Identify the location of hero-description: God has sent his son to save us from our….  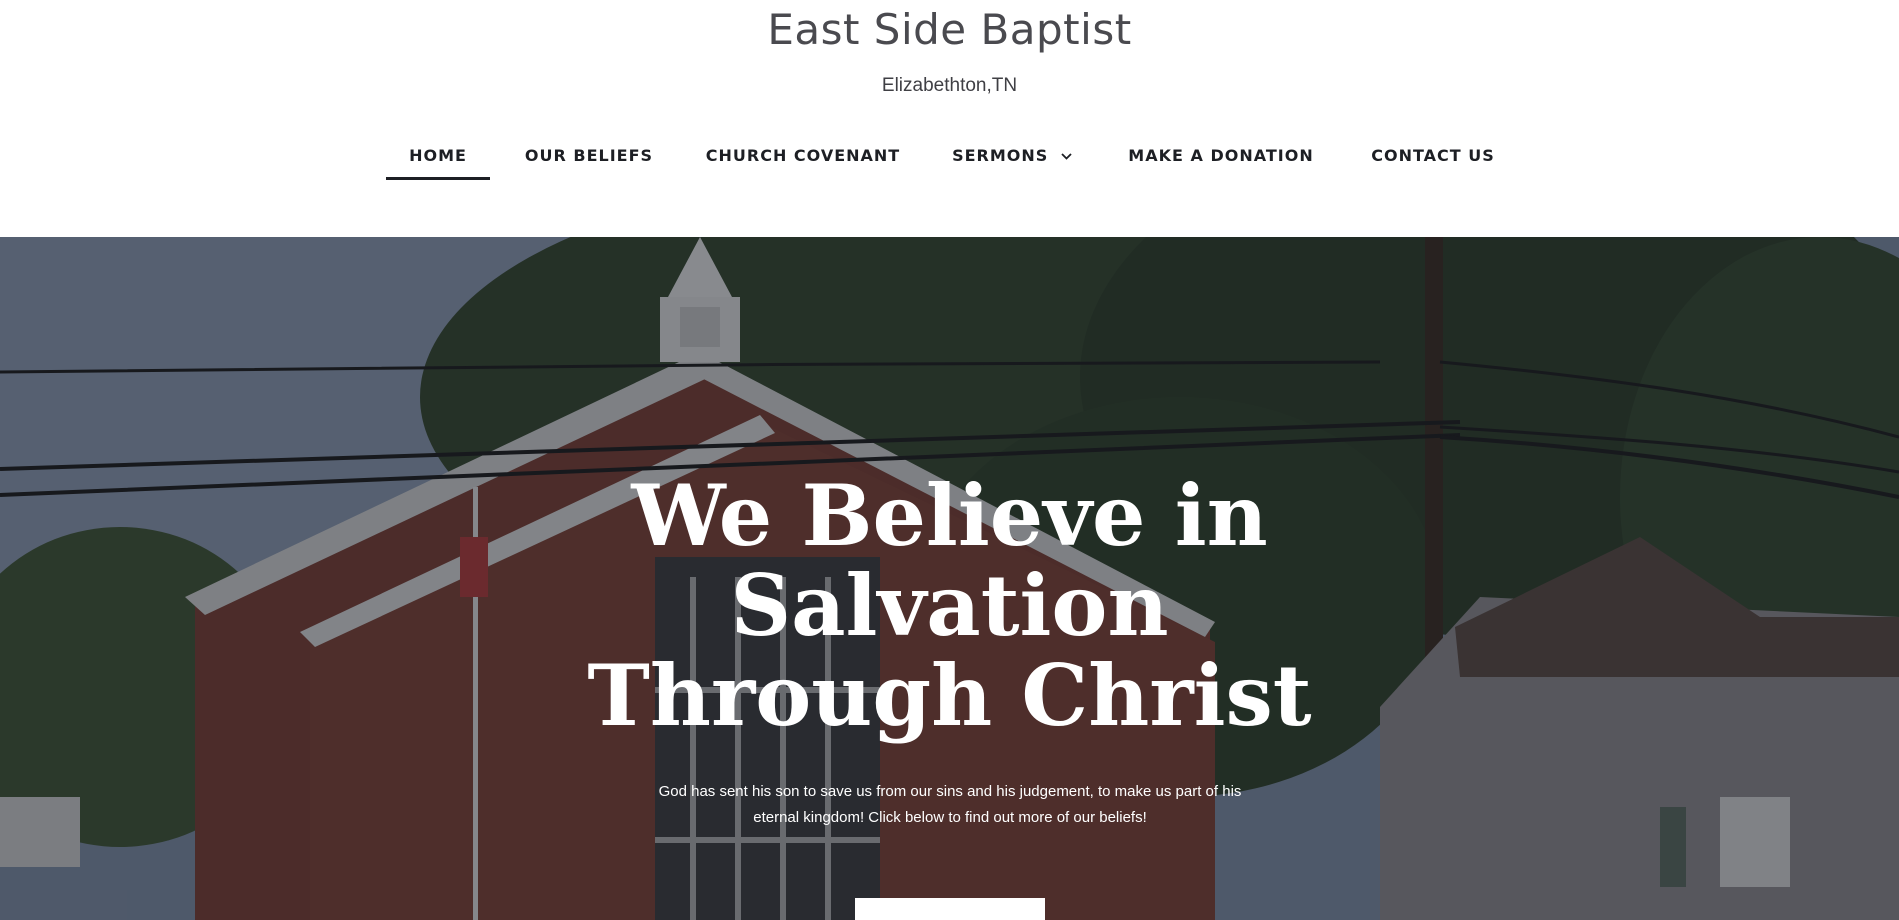
(950, 804).